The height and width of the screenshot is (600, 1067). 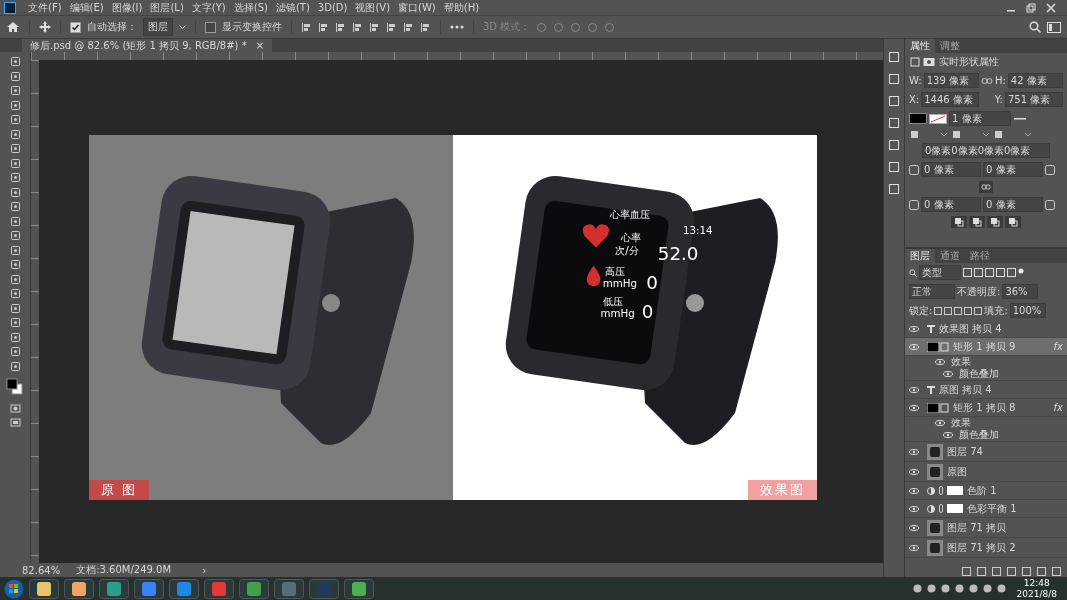 I want to click on stroke-width-field: 1 像素, so click(x=980, y=118).